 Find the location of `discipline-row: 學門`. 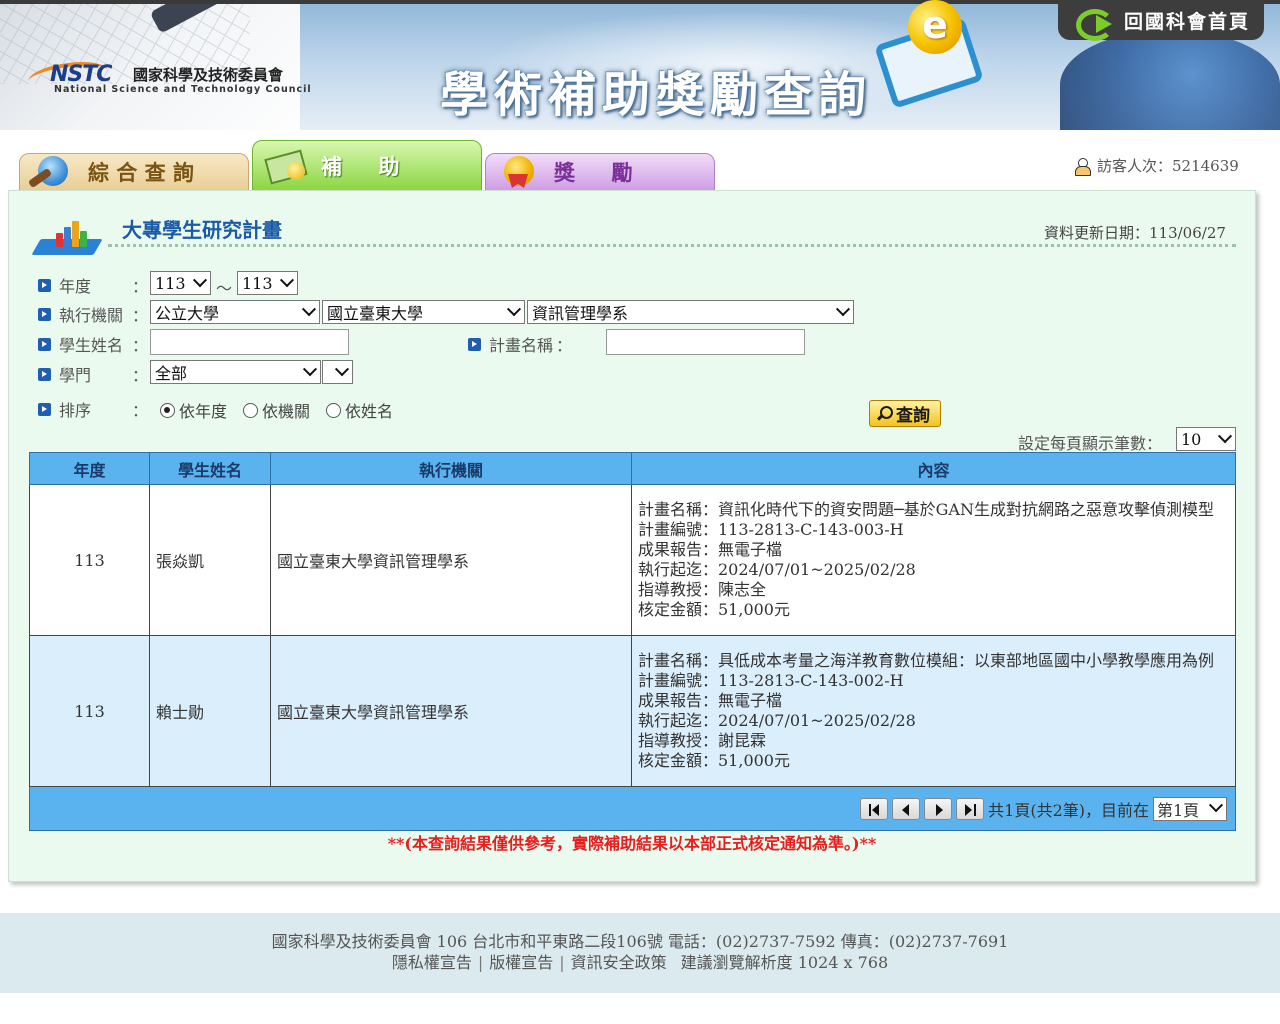

discipline-row: 學門 is located at coordinates (64, 374).